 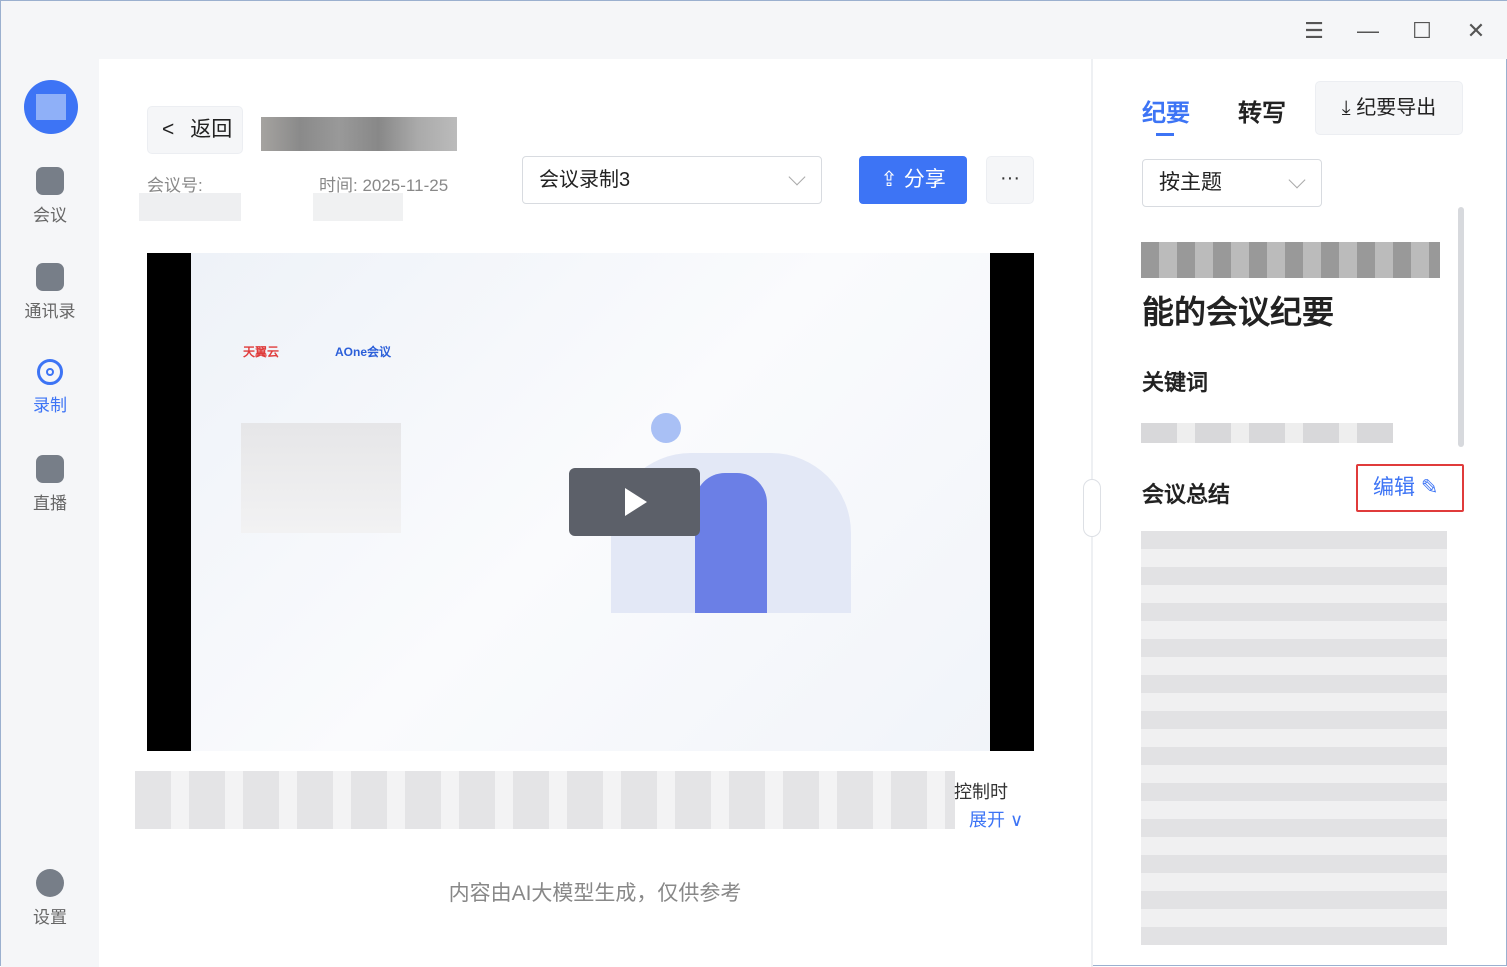 I want to click on title-bar: ☰ — ☐ ✕, so click(x=754, y=30).